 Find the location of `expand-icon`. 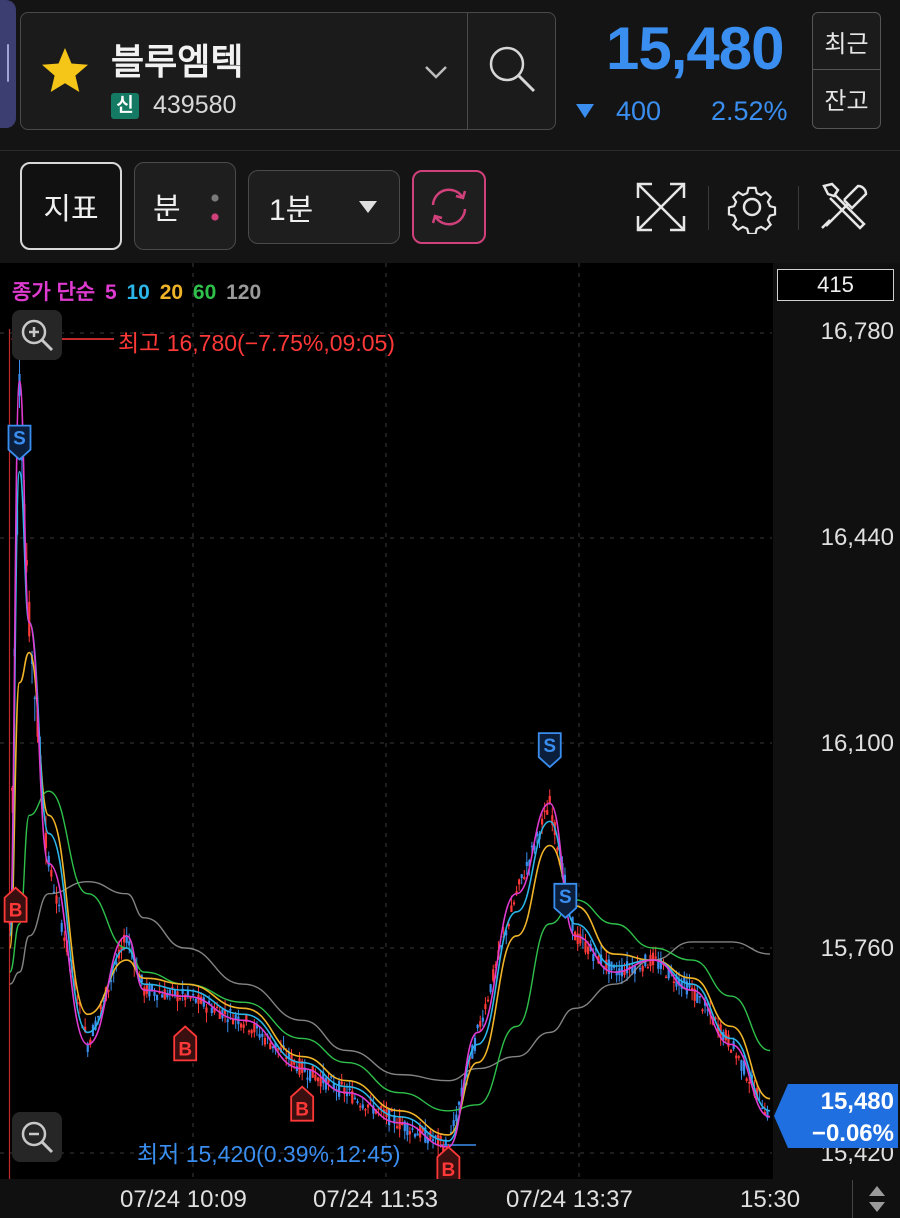

expand-icon is located at coordinates (661, 207).